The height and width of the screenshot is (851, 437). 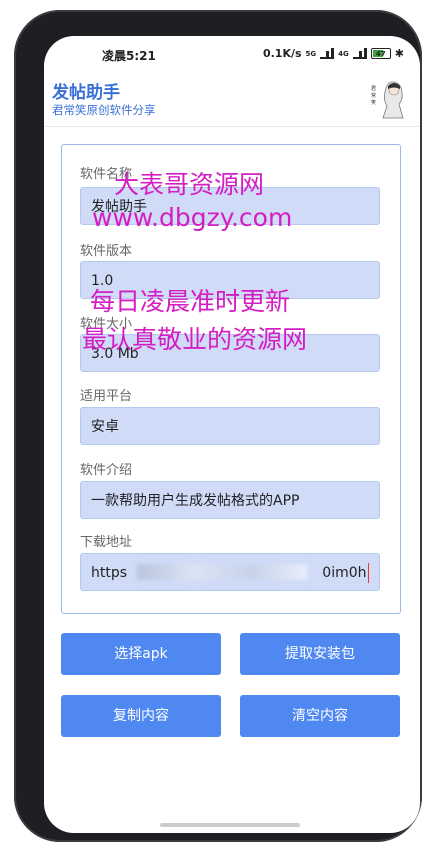 What do you see at coordinates (106, 324) in the screenshot?
I see `size-label: 软件大小` at bounding box center [106, 324].